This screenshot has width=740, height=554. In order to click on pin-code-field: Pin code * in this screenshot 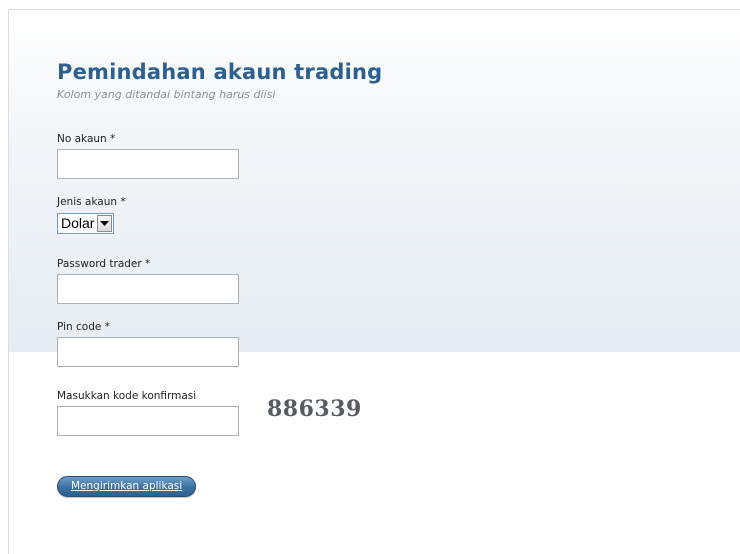, I will do `click(148, 343)`.